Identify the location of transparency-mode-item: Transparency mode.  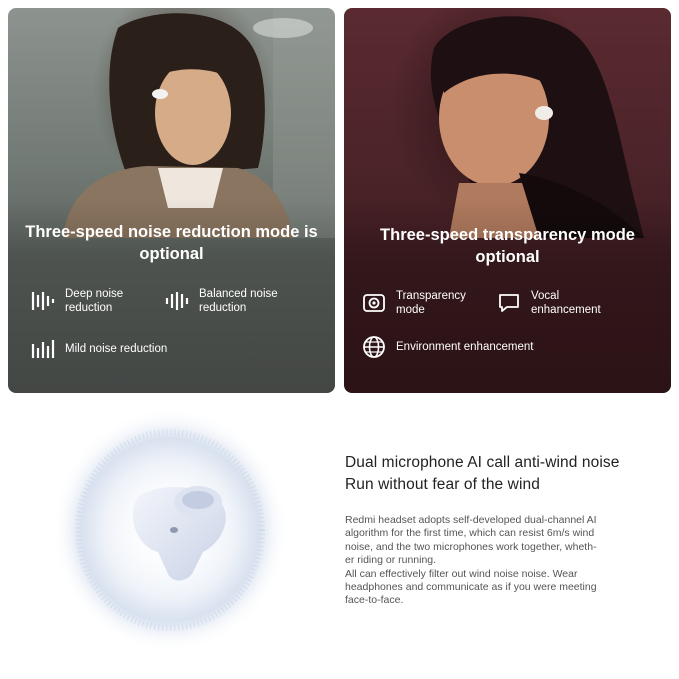
(413, 303).